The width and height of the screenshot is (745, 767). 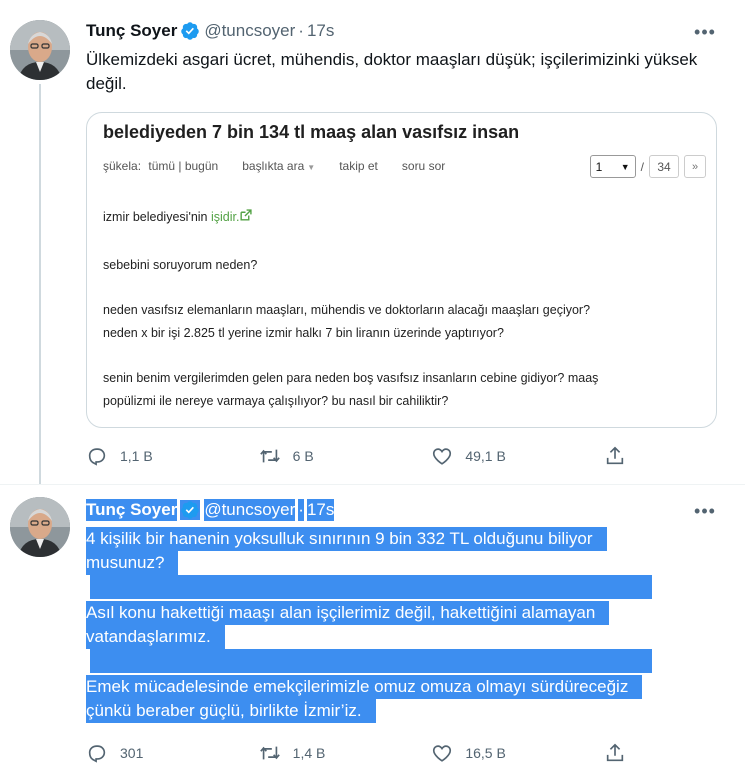 I want to click on entry-link: işidir., so click(x=225, y=217).